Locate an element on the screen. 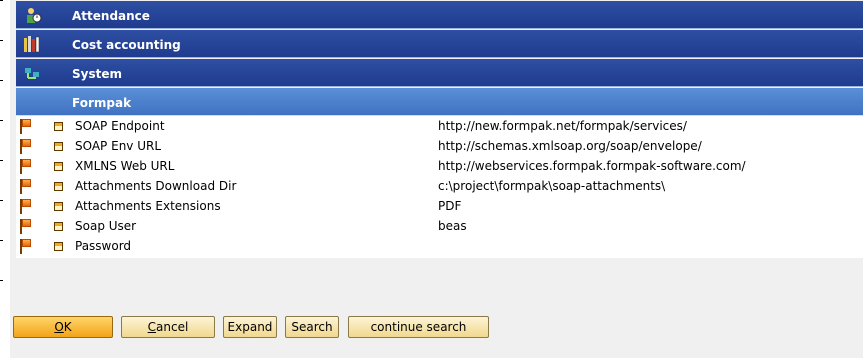 This screenshot has width=863, height=358. table-row: Password is located at coordinates (439, 246).